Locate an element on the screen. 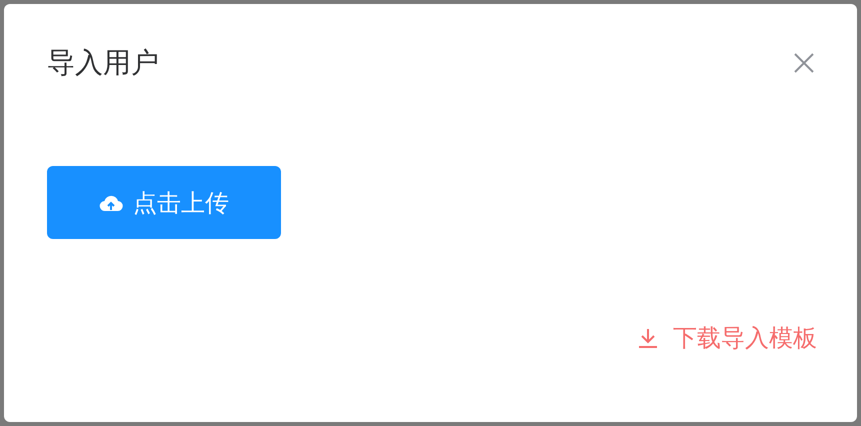 The width and height of the screenshot is (861, 426). download-icon is located at coordinates (648, 338).